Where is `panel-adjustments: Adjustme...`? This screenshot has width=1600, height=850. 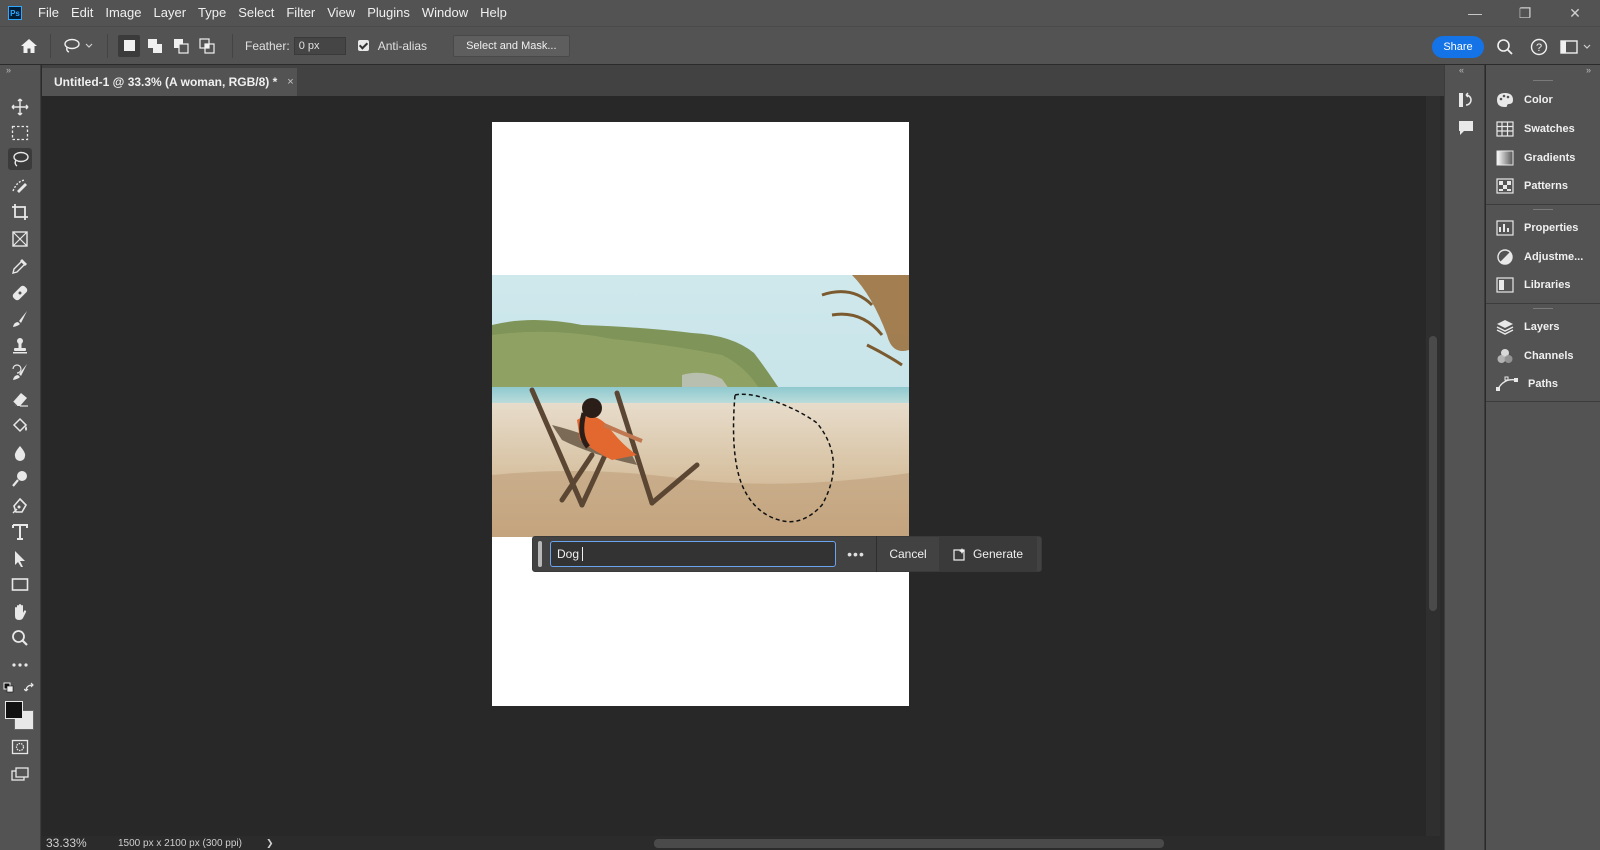 panel-adjustments: Adjustme... is located at coordinates (1539, 257).